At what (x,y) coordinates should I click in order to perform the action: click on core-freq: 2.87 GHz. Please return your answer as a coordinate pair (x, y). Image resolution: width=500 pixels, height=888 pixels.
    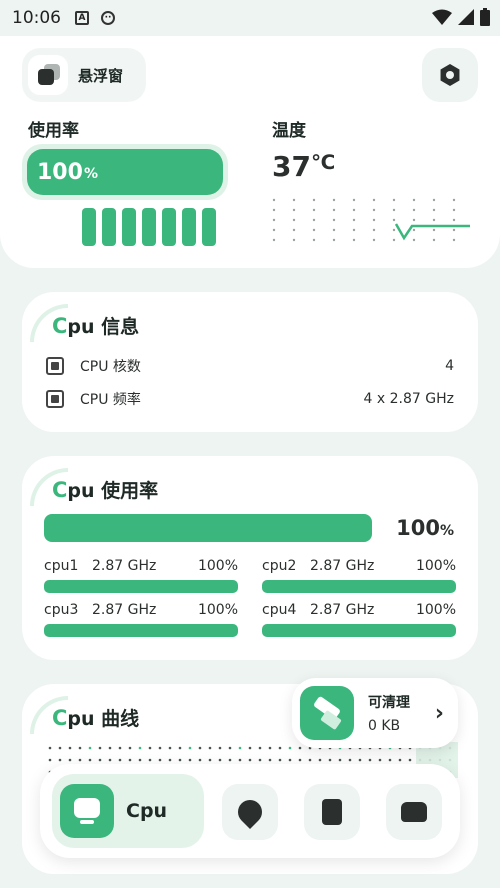
    Looking at the image, I should click on (342, 610).